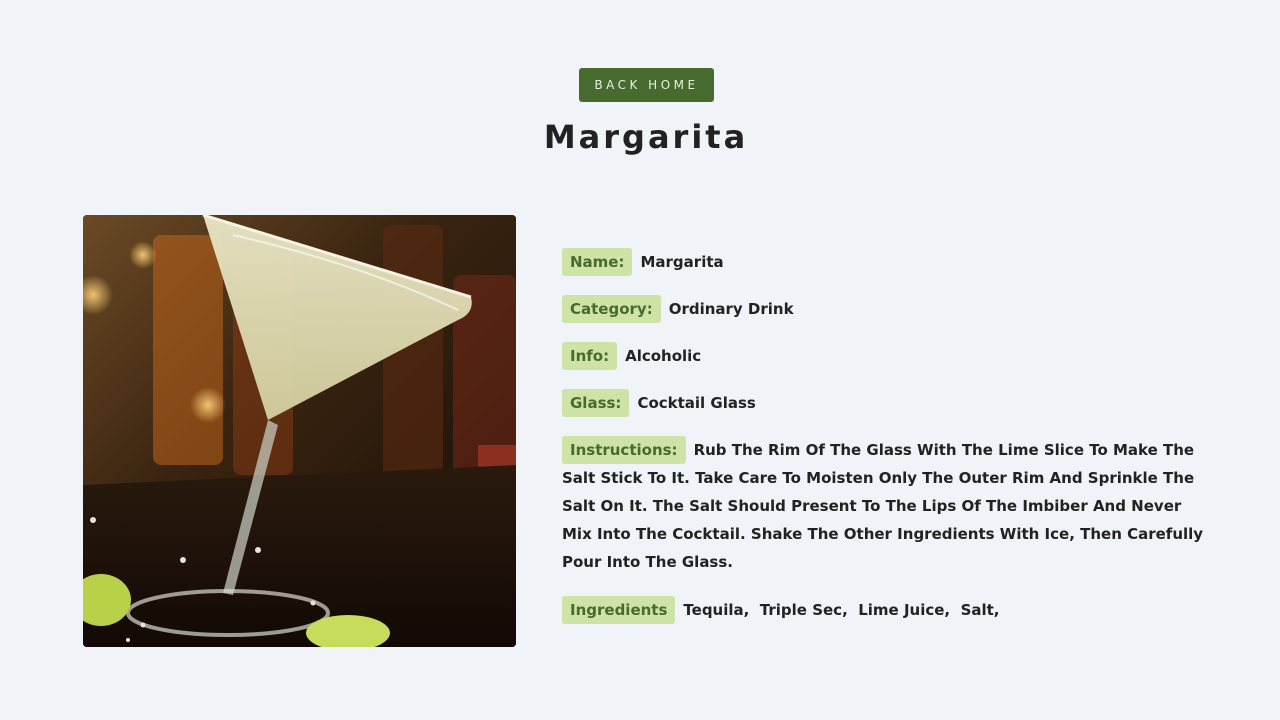  Describe the element at coordinates (596, 403) in the screenshot. I see `glass-label: Glass:` at that location.